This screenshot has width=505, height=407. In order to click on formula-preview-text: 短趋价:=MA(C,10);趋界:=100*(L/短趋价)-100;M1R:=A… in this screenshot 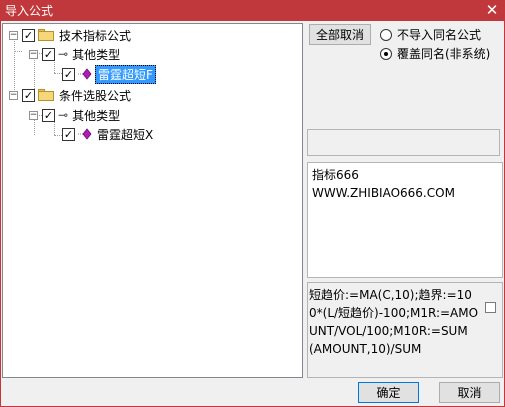, I will do `click(394, 322)`.